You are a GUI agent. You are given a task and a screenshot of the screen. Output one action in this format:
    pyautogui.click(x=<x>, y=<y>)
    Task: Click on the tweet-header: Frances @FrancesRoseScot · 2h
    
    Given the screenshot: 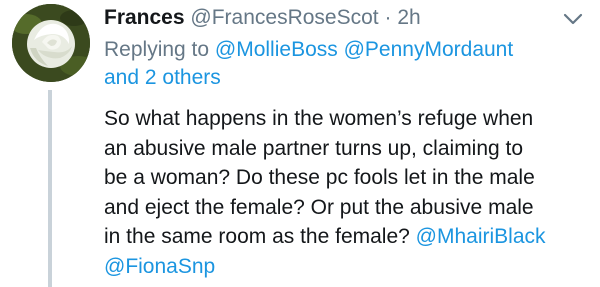 What is the action you would take?
    pyautogui.click(x=339, y=18)
    